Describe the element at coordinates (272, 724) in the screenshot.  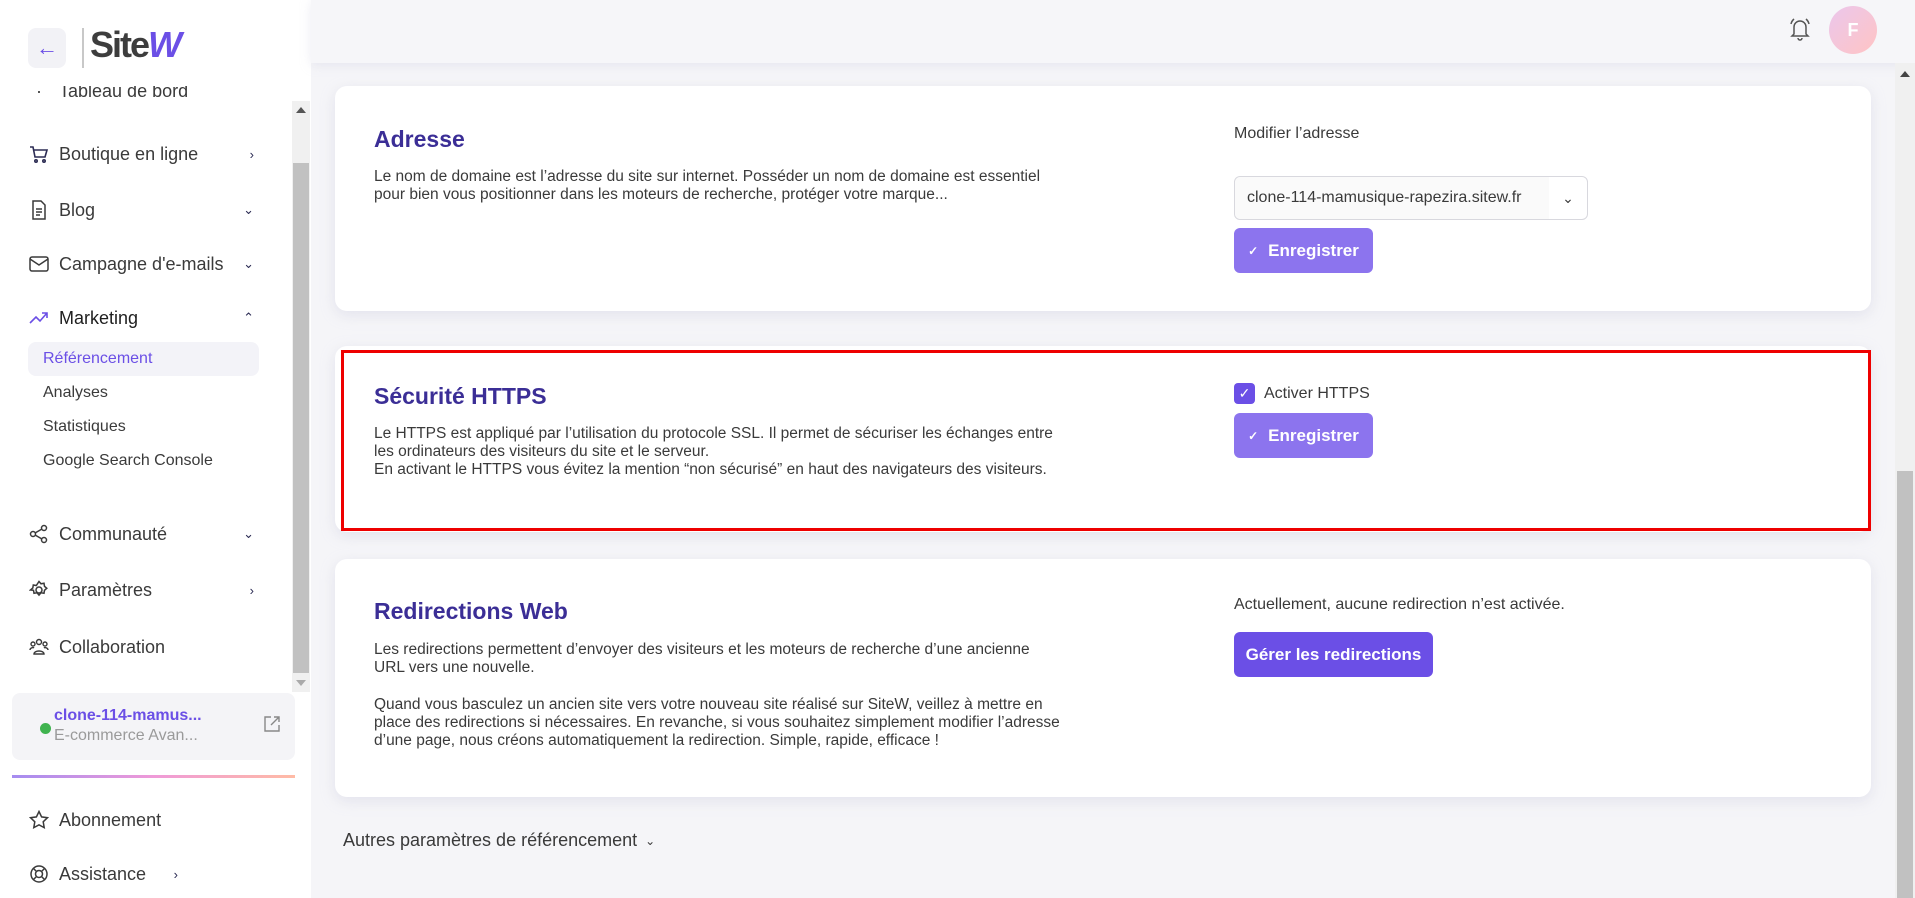
I see `external-link-icon` at that location.